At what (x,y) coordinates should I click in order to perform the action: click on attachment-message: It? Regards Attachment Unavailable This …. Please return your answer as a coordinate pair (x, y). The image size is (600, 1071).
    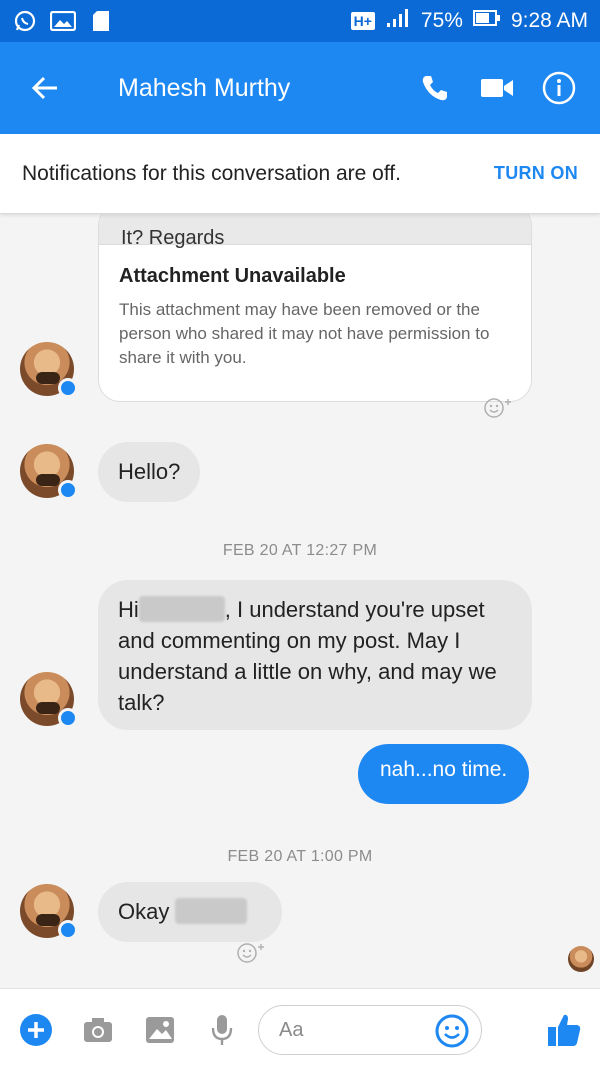
    Looking at the image, I should click on (315, 308).